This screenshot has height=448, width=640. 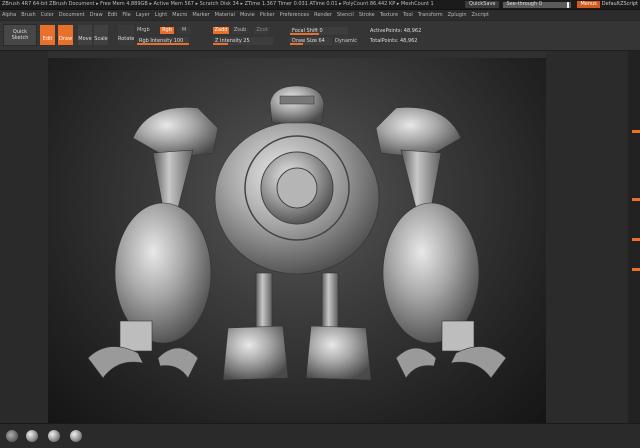 I want to click on right-icon-strip, so click(x=634, y=237).